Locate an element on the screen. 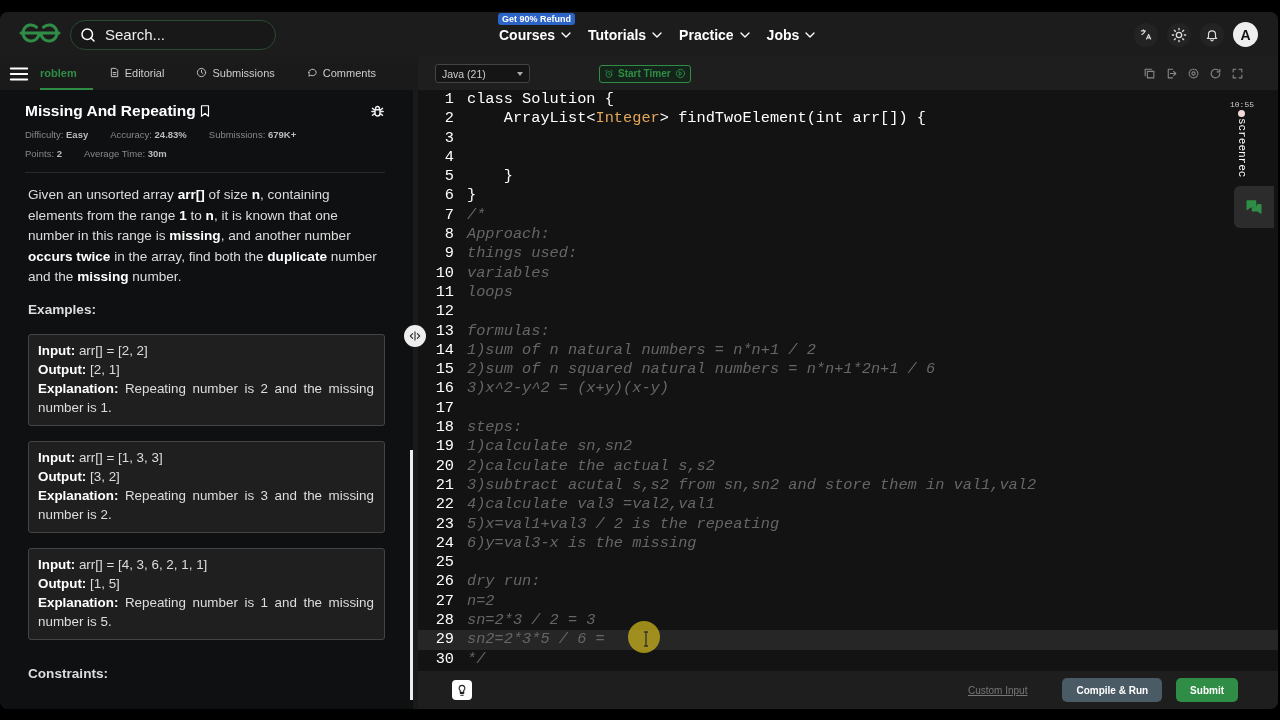 The width and height of the screenshot is (1280, 720). nav-menu-item: Jobs is located at coordinates (792, 34).